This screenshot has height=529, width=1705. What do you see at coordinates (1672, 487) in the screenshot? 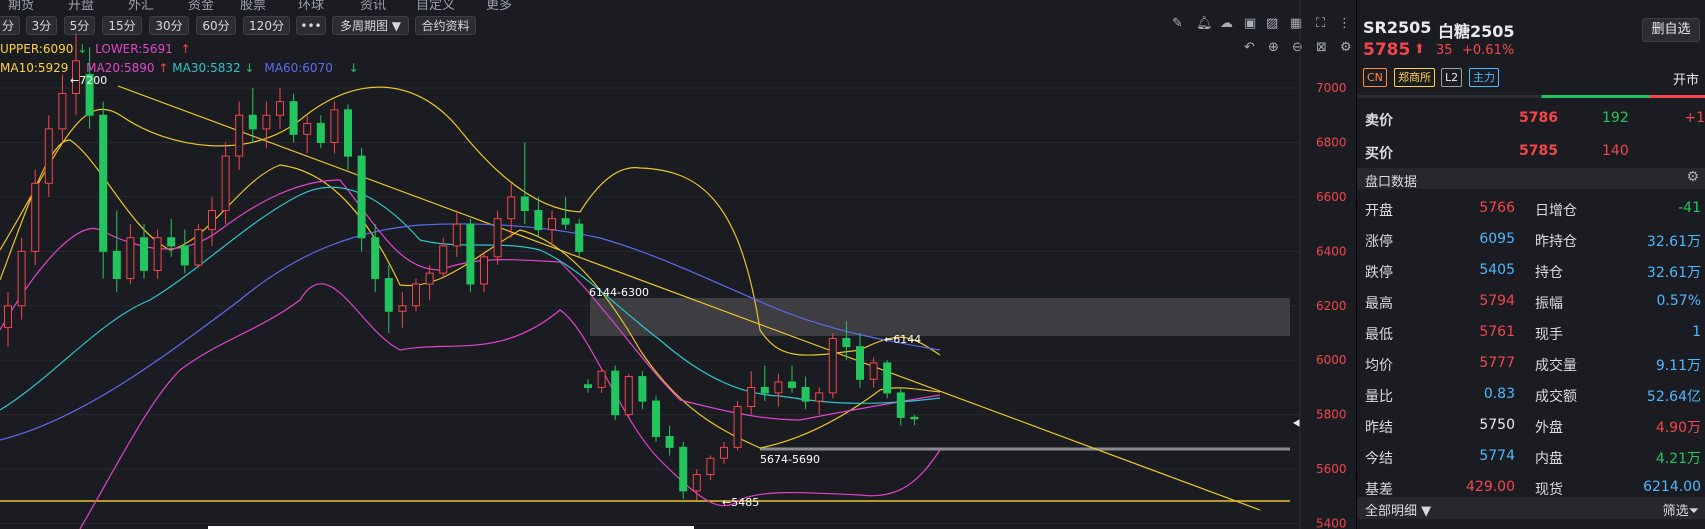
I see `quote-value-right: 6214.00` at bounding box center [1672, 487].